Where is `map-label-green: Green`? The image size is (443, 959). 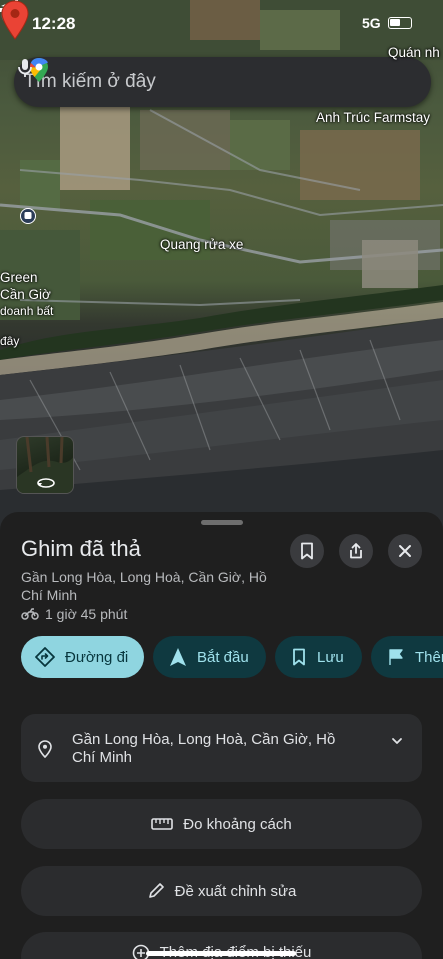 map-label-green: Green is located at coordinates (19, 277).